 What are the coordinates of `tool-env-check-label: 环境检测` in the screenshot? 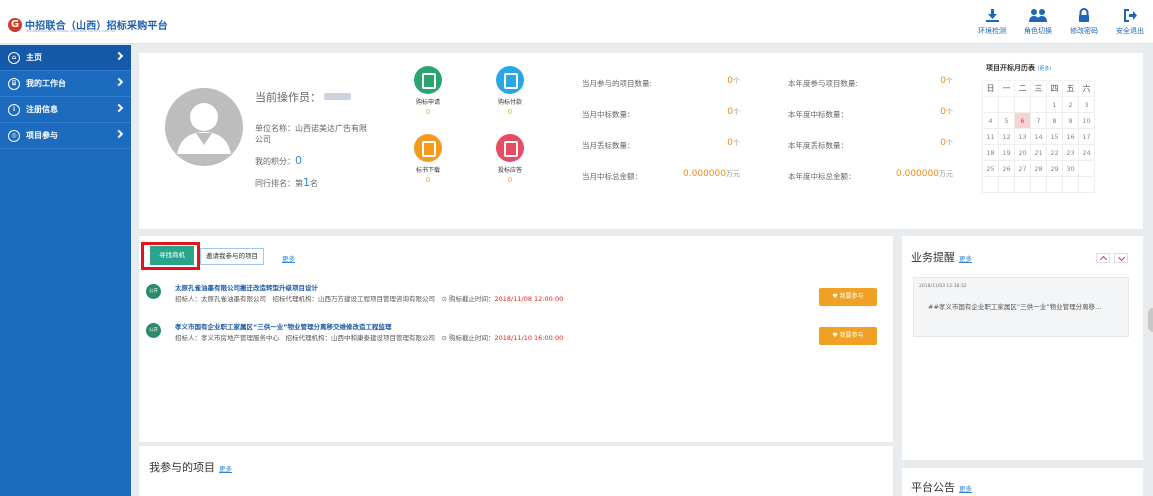 It's located at (992, 31).